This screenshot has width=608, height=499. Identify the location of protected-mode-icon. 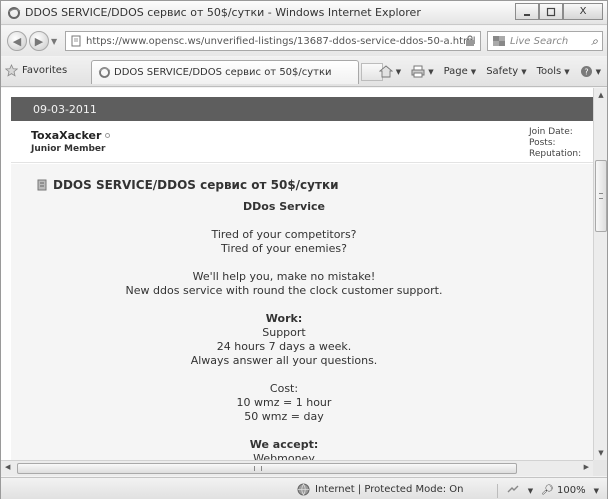
(513, 490).